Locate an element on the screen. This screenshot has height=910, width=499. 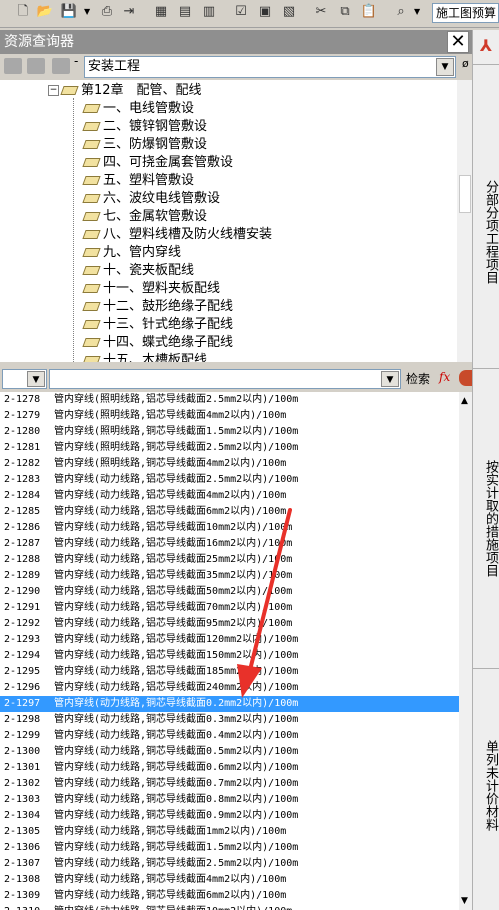
grid-icon: ▥ is located at coordinates (209, 12).